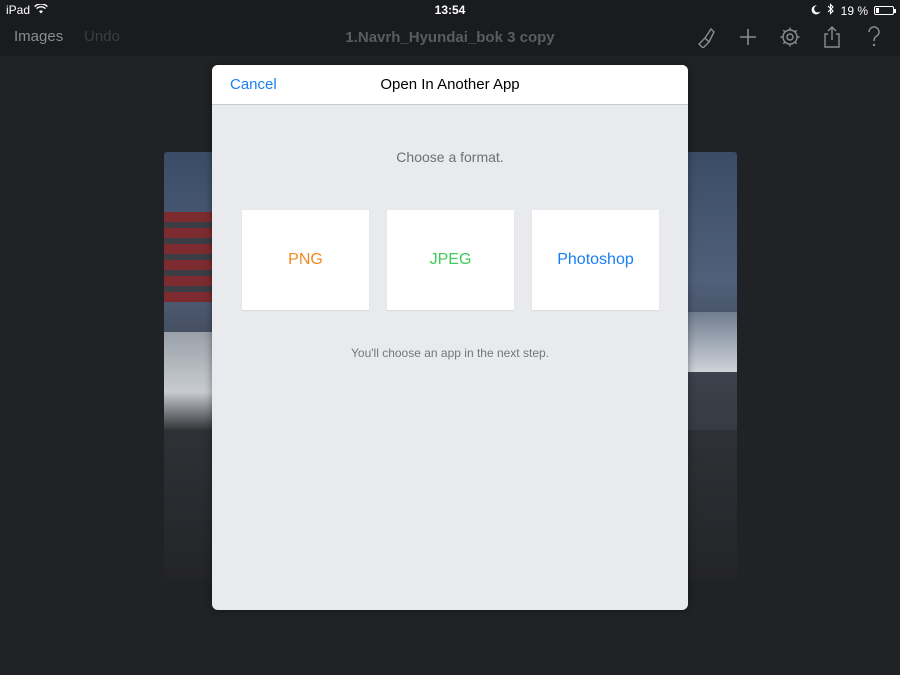  I want to click on photo-right-building, so click(712, 342).